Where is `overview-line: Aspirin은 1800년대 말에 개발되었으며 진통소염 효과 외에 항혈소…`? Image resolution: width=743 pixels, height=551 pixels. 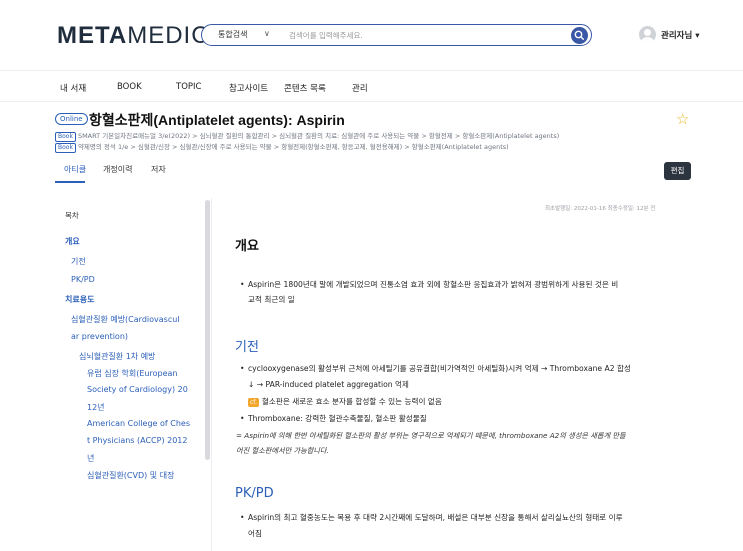
overview-line: Aspirin은 1800년대 말에 개발되었으며 진통소염 효과 외에 항혈소… is located at coordinates (433, 284).